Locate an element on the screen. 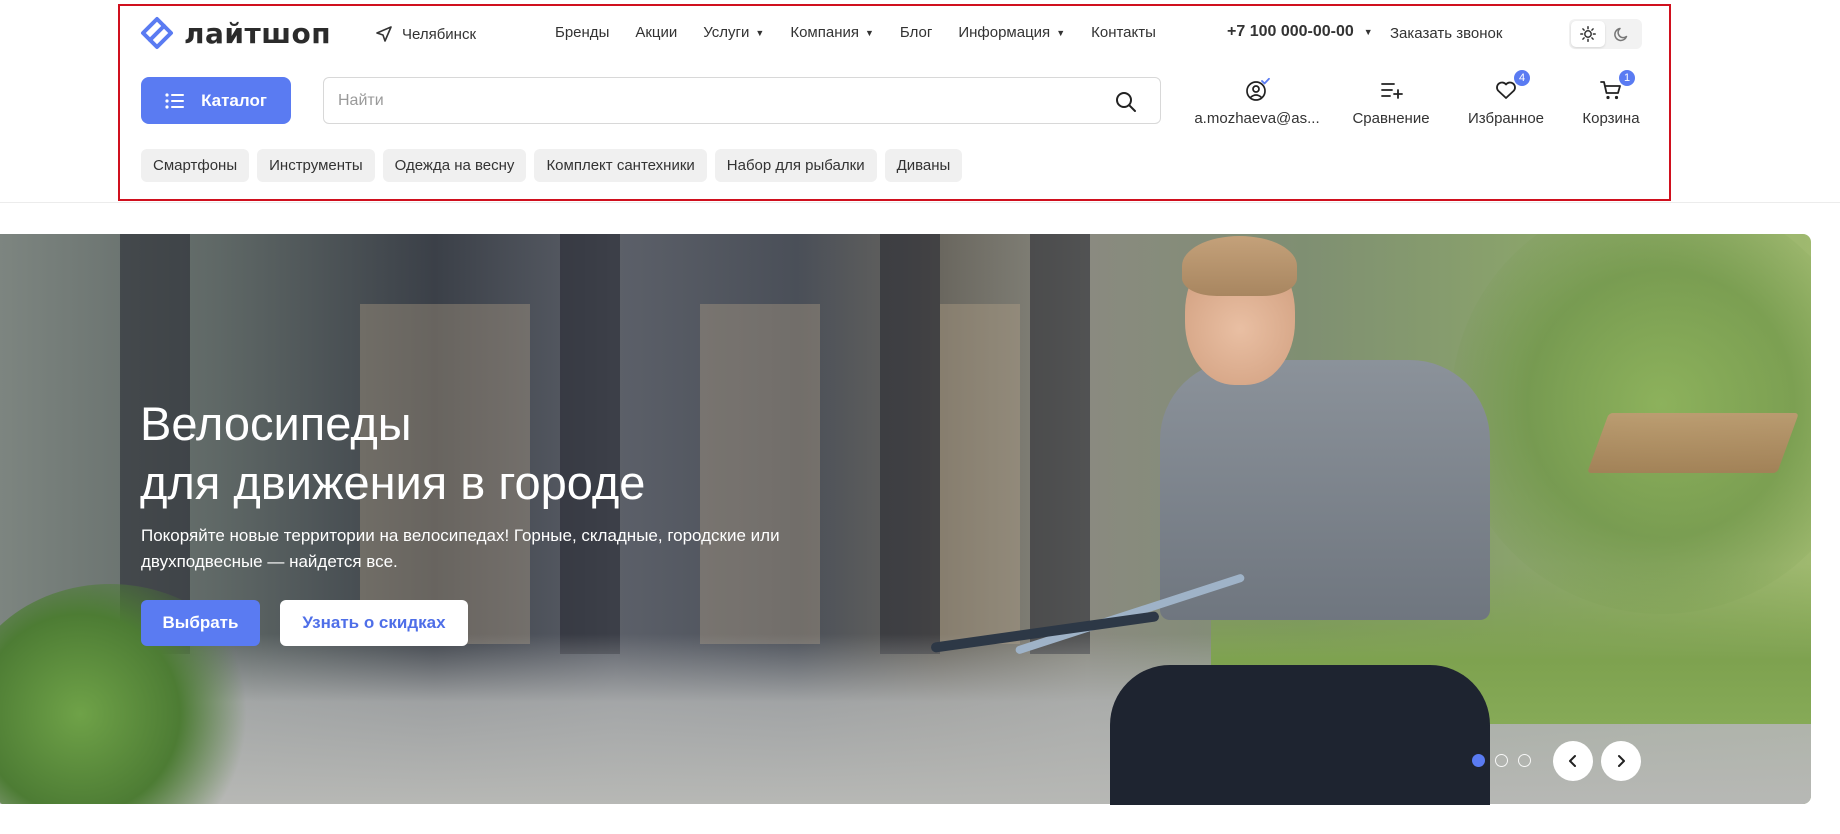 The image size is (1840, 834). slider-prev-button is located at coordinates (1573, 761).